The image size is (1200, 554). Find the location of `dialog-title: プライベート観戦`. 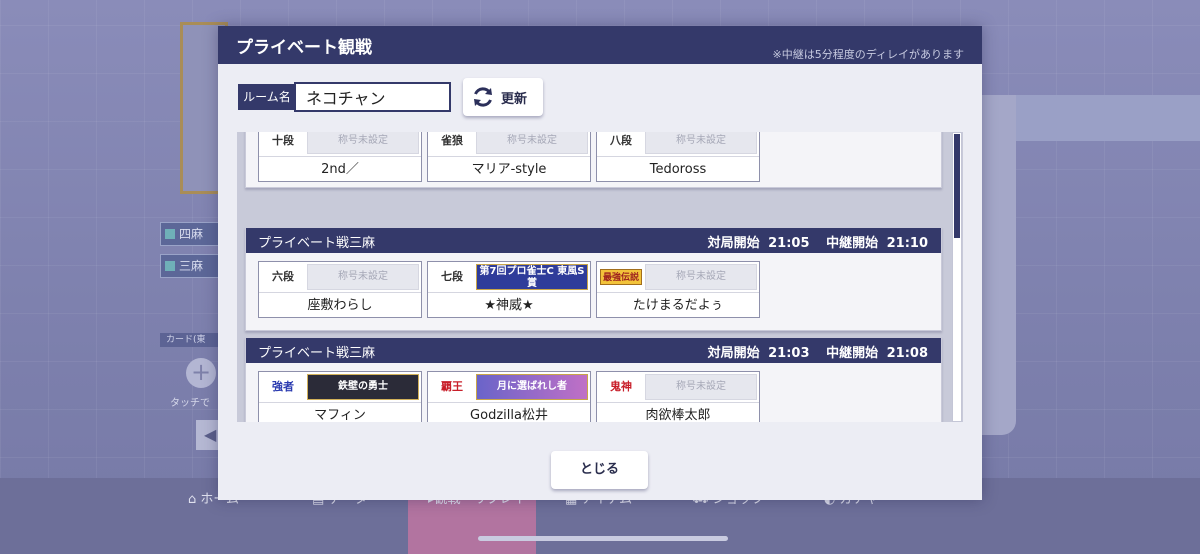

dialog-title: プライベート観戦 is located at coordinates (304, 48).